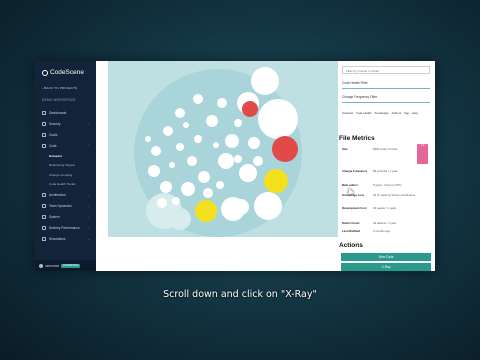 Image resolution: width=480 pixels, height=360 pixels. Describe the element at coordinates (353, 195) in the screenshot. I see `metric-key: Knowledge Loss` at that location.